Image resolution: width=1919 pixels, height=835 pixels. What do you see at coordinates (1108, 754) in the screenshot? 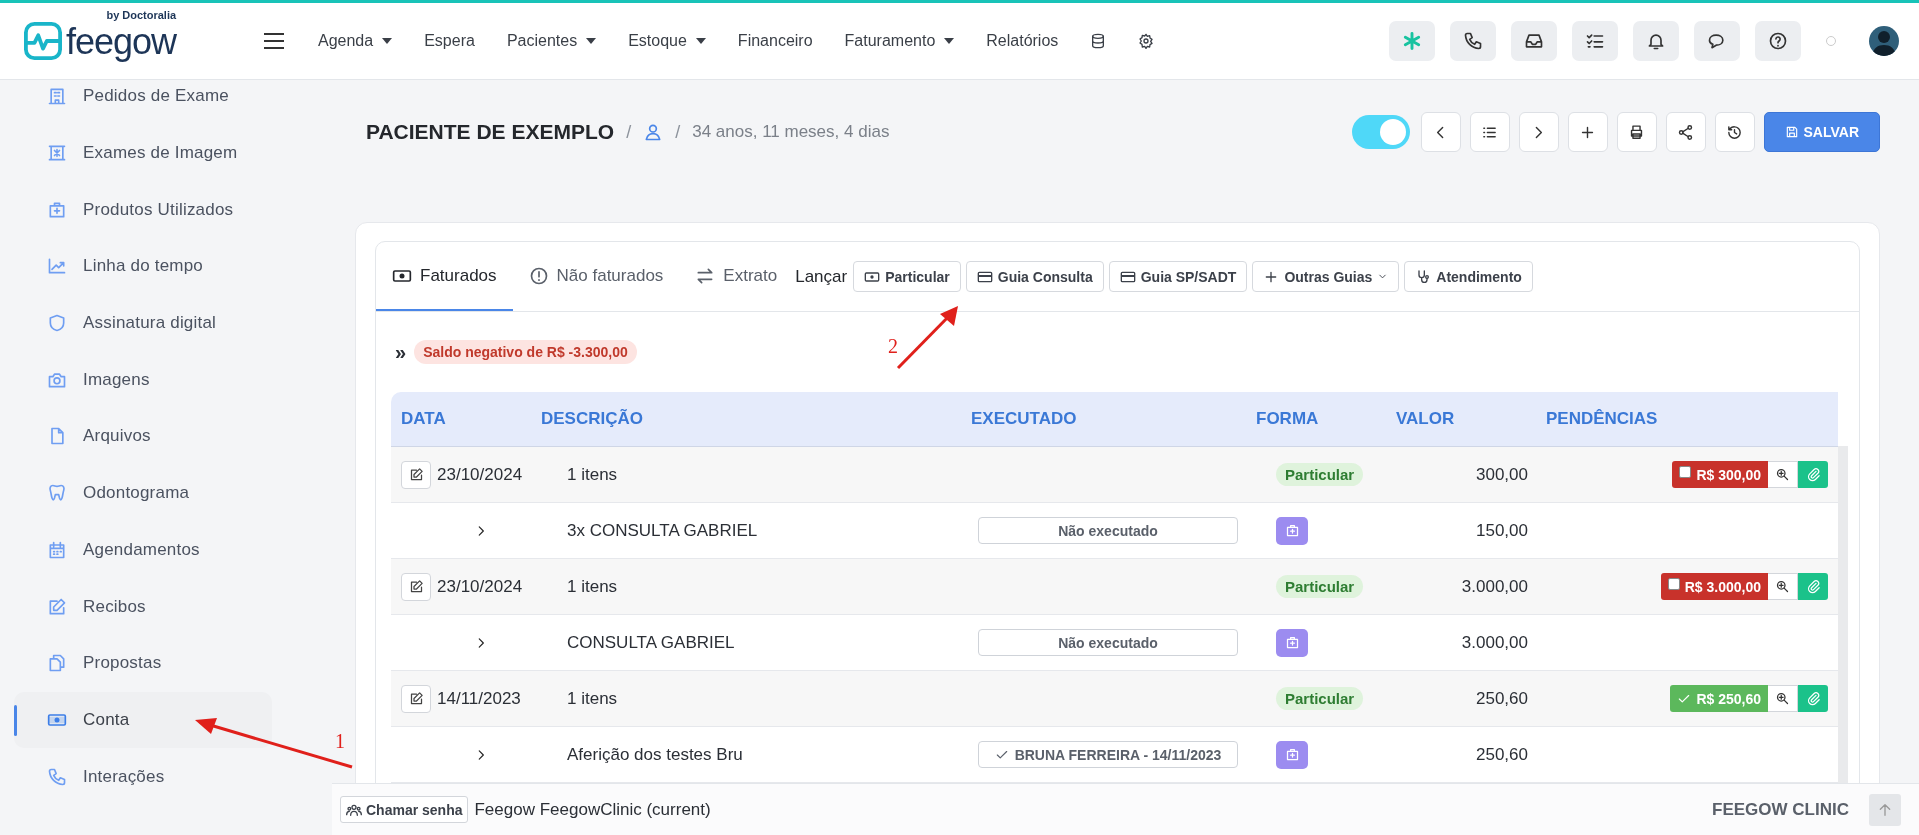
I see `execution-status: BRUNA FERREIRA - 14/11/2023` at bounding box center [1108, 754].